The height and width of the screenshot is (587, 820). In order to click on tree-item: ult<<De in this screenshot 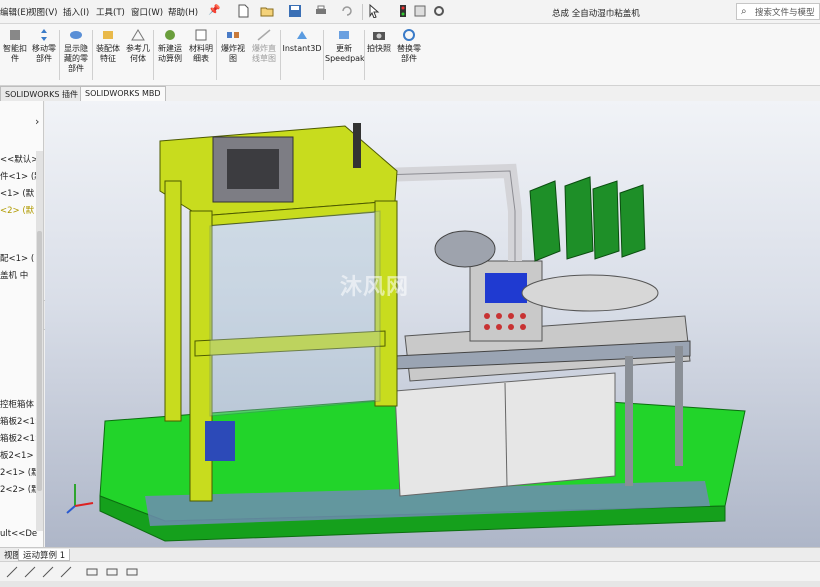, I will do `click(18, 534)`.